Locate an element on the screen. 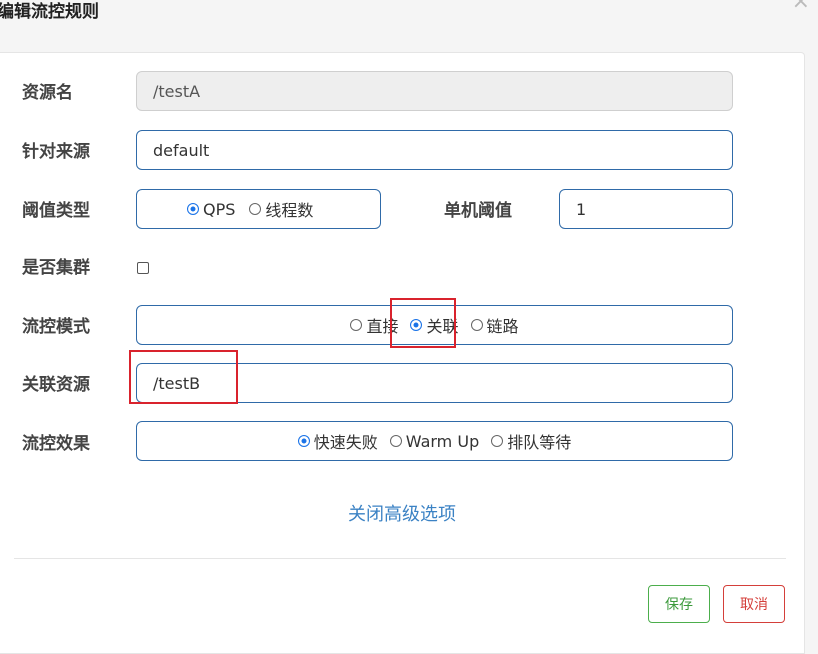  radio-queue-icon is located at coordinates (497, 441).